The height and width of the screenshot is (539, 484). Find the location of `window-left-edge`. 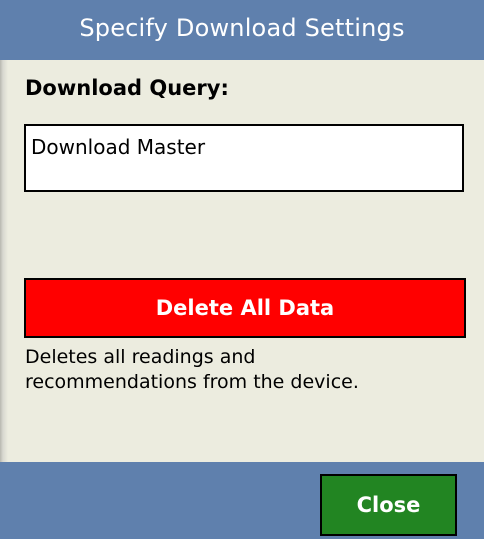

window-left-edge is located at coordinates (4, 269).